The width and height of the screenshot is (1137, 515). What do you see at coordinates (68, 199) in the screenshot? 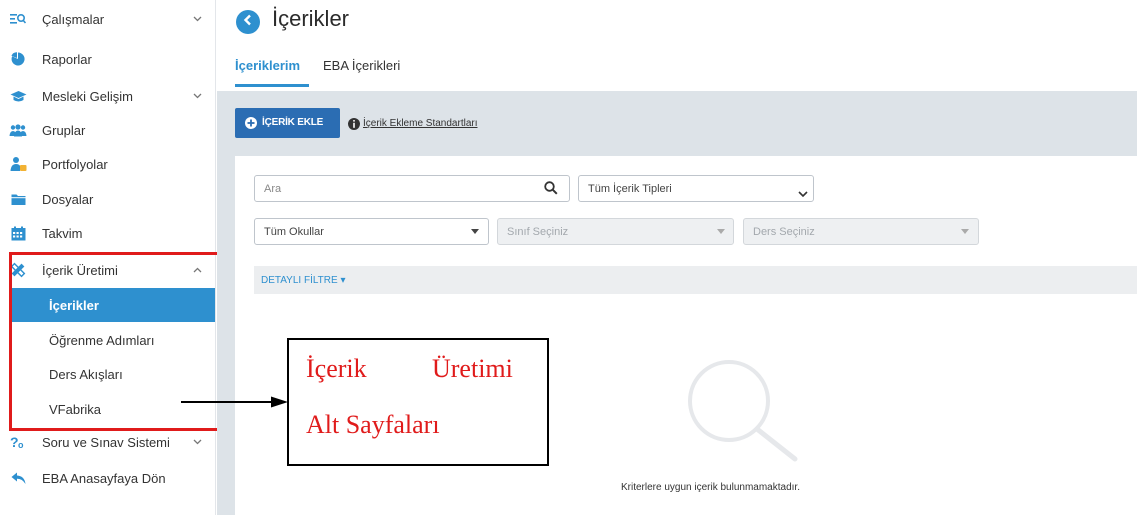
I see `sidebar-item-label: Dosyalar` at bounding box center [68, 199].